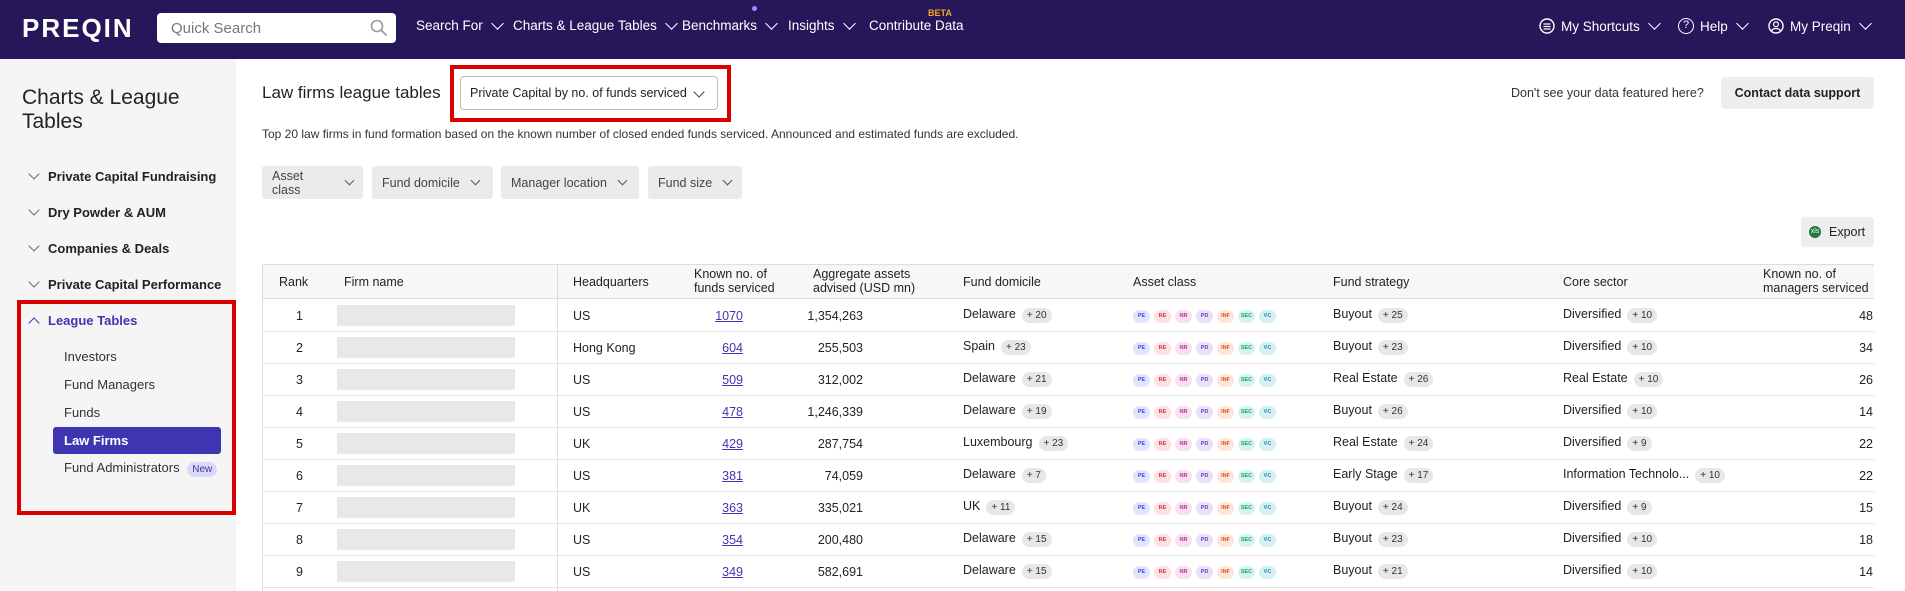  What do you see at coordinates (432, 182) in the screenshot?
I see `filter-fund-domicile: Fund domicile` at bounding box center [432, 182].